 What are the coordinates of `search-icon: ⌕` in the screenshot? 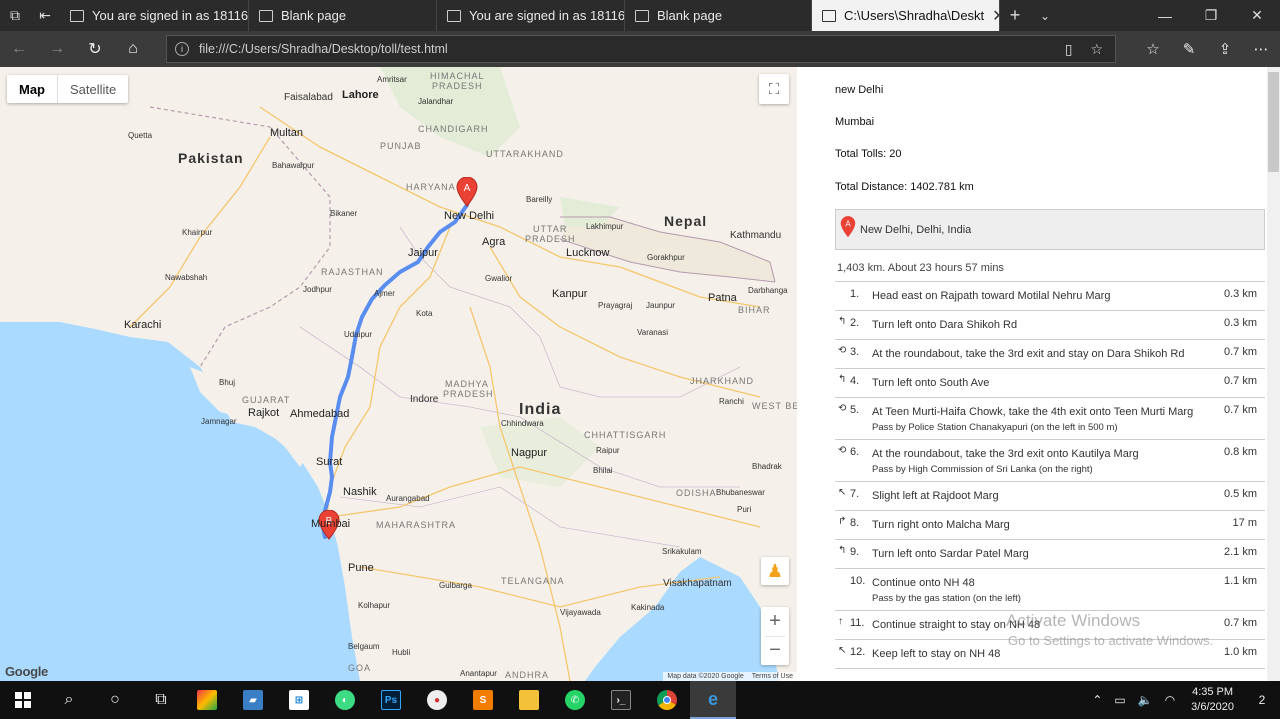 It's located at (69, 700).